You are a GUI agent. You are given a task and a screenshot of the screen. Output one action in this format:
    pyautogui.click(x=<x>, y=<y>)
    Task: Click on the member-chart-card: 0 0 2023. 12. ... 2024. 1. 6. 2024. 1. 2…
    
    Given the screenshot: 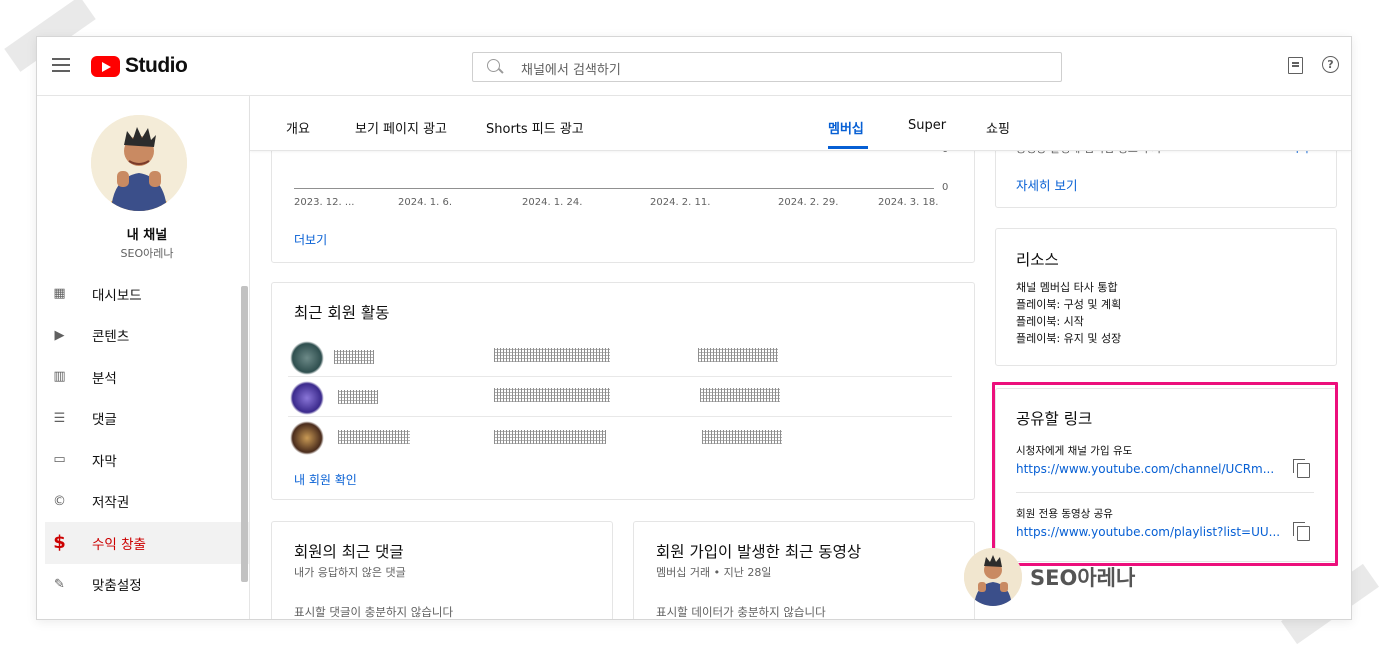 What is the action you would take?
    pyautogui.click(x=623, y=200)
    